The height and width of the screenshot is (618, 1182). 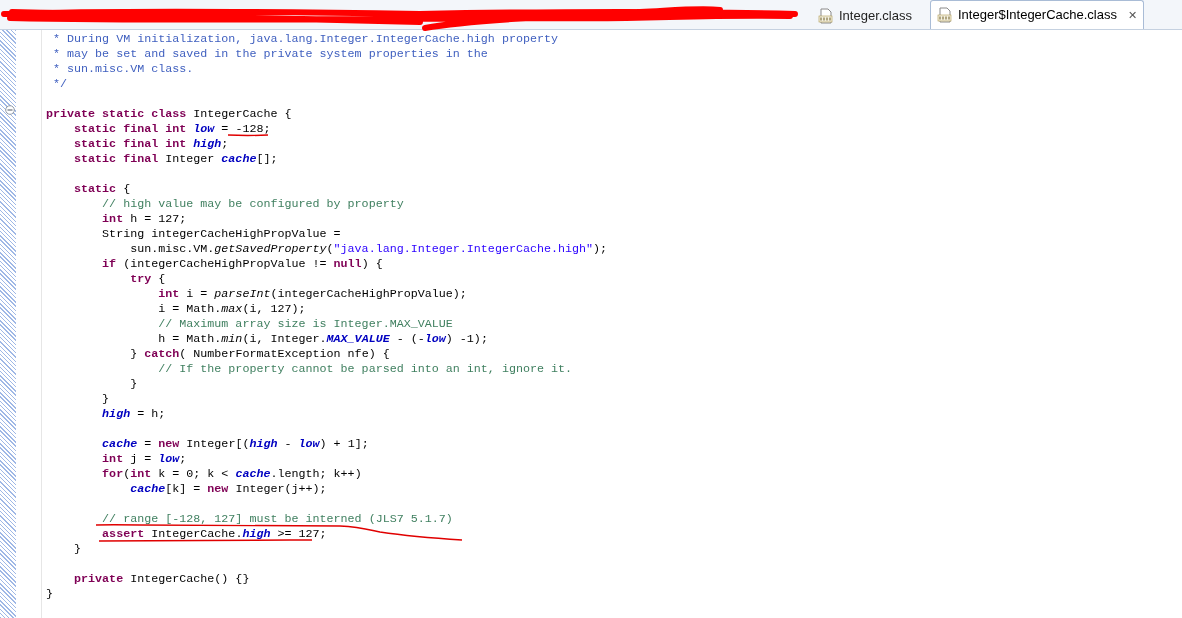 I want to click on code-line: * may be set and saved in the private system properties in the, so click(x=270, y=53).